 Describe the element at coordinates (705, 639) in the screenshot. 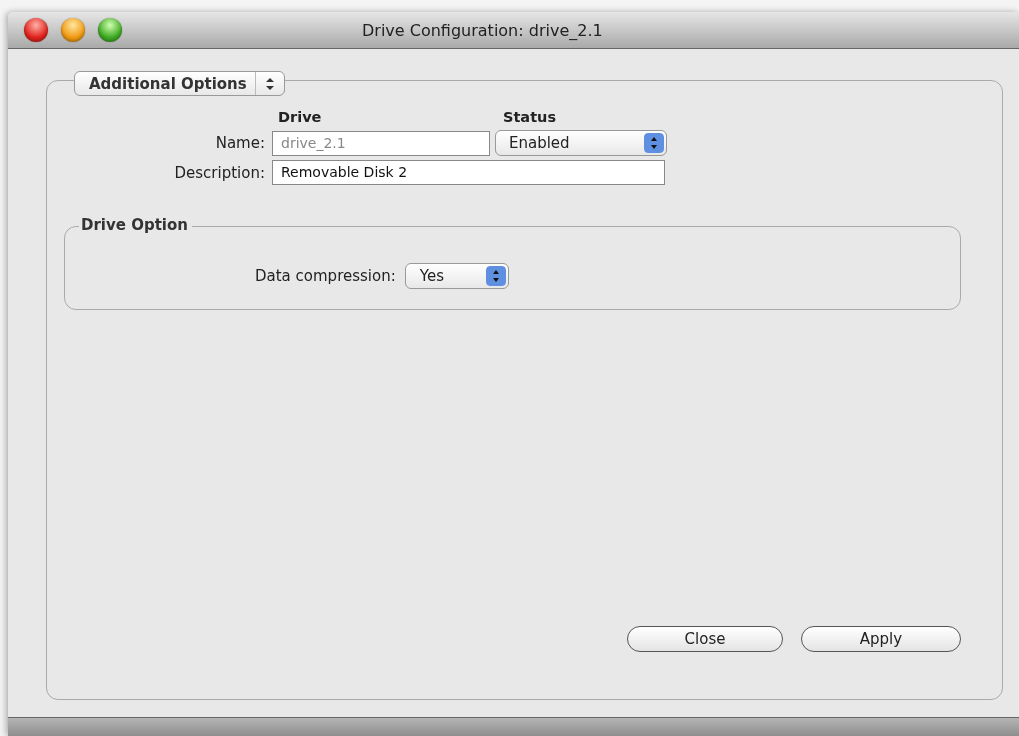

I see `dialog-button: Close` at that location.